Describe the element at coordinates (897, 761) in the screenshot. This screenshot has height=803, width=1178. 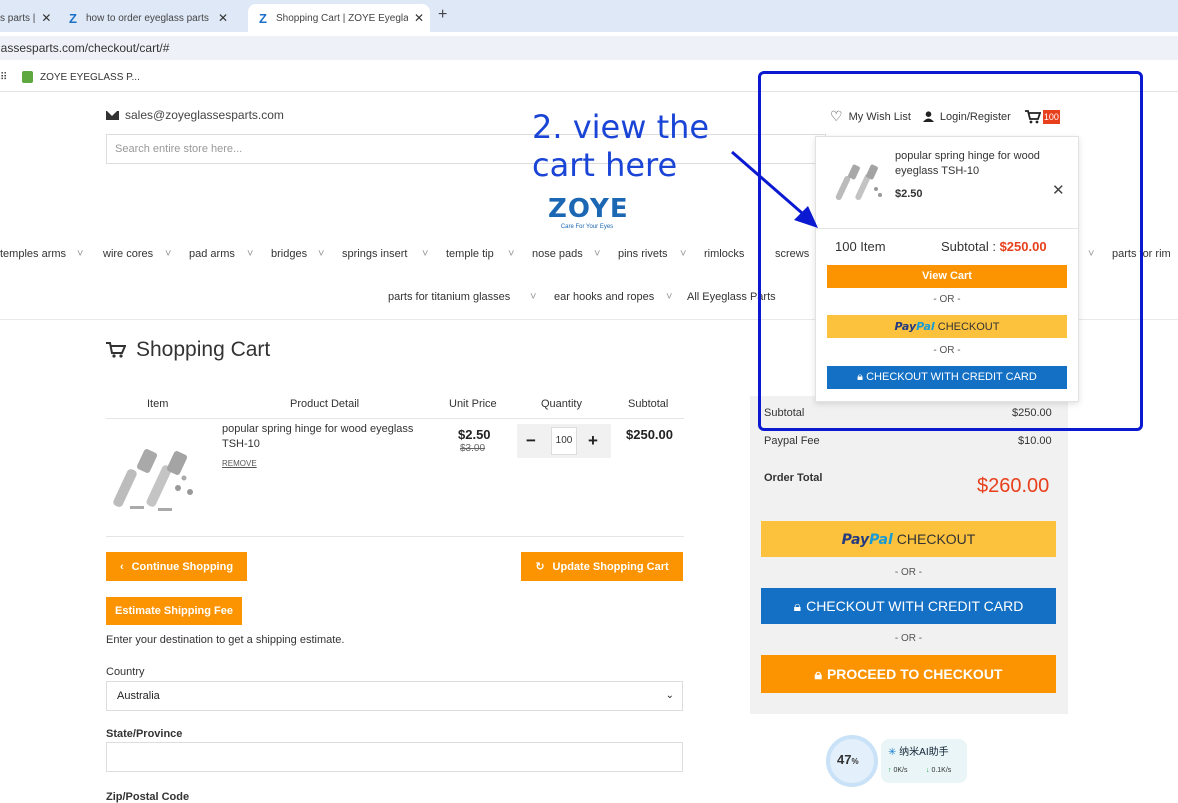
I see `assistant-widget: 47% ✳ 纳米AI助手 ↑ 0K/s ↓ 0.1K/s` at that location.